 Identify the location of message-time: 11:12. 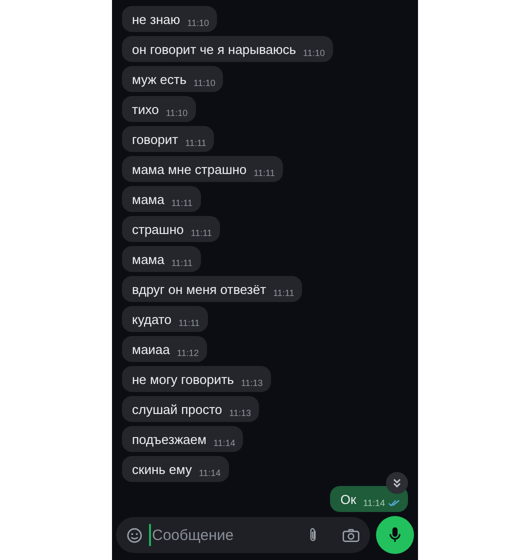
(187, 353).